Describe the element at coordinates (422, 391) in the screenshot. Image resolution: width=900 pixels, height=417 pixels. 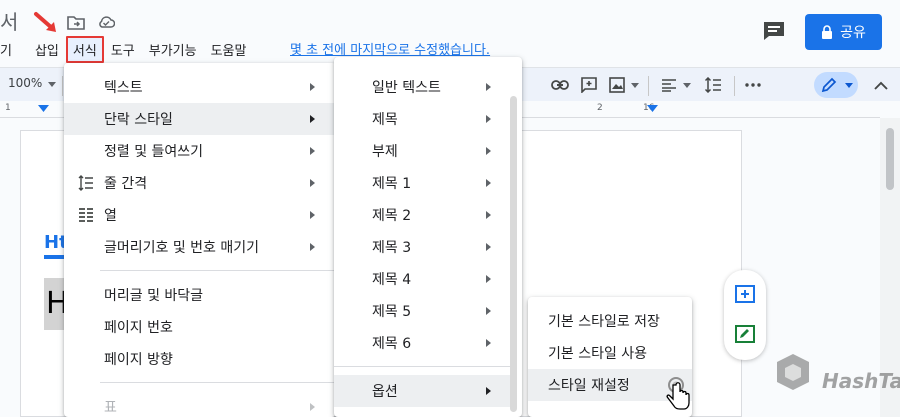
I see `style-item-options: 옵션` at that location.